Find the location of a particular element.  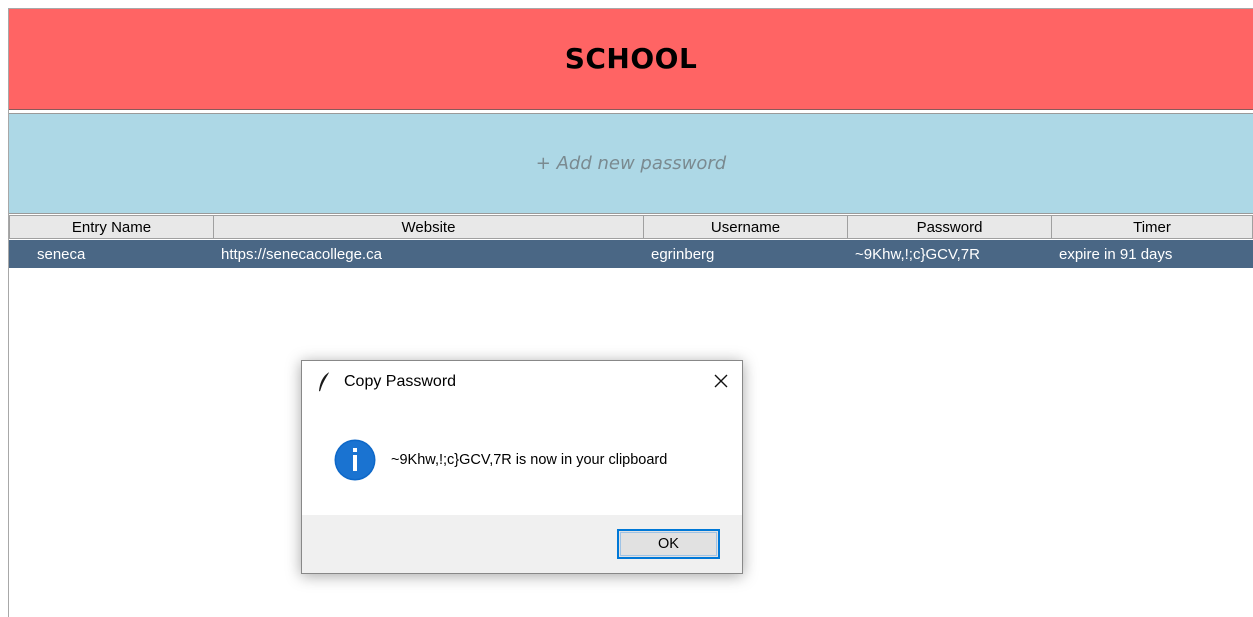

cell-password: ~9Khw,!;c}GCV,7R is located at coordinates (917, 254).